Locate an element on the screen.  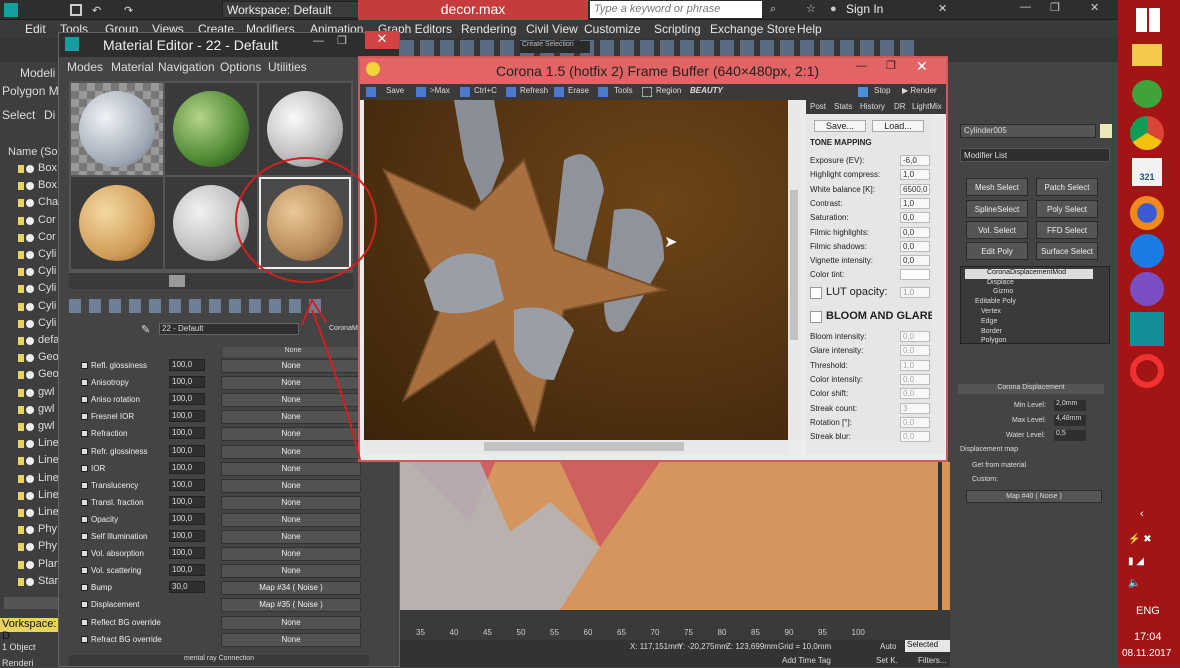
copy-button: Ctrl+C is located at coordinates (485, 90).